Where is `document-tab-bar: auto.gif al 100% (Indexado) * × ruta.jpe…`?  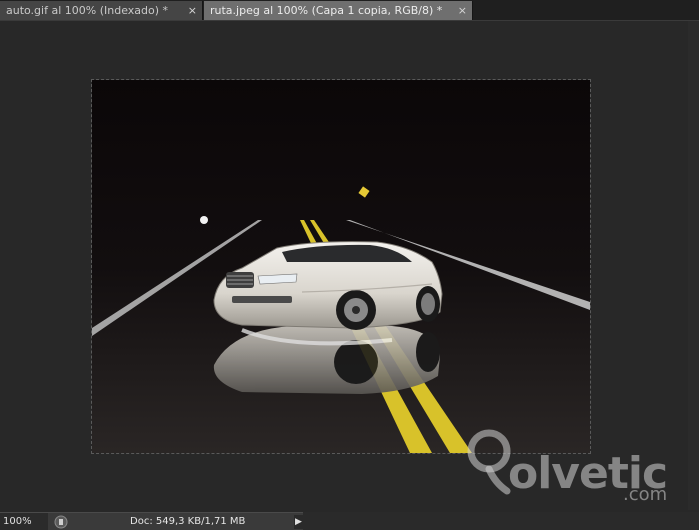 document-tab-bar: auto.gif al 100% (Indexado) * × ruta.jpe… is located at coordinates (349, 10).